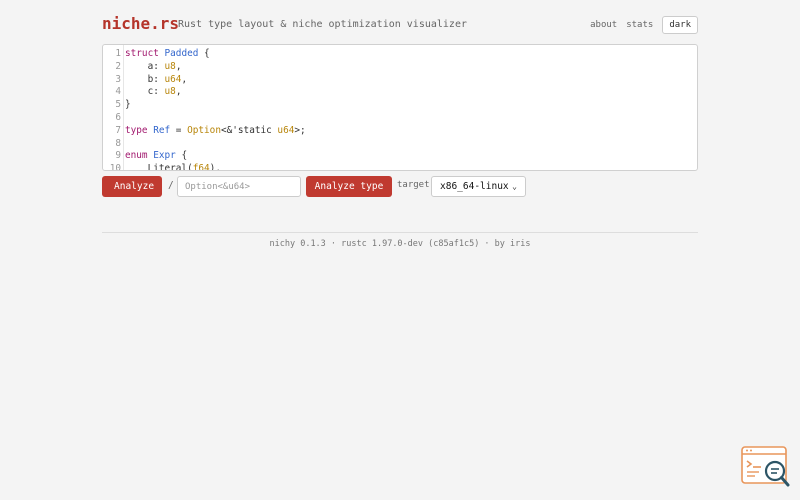 The width and height of the screenshot is (800, 500). What do you see at coordinates (118, 130) in the screenshot?
I see `line-number: 7` at bounding box center [118, 130].